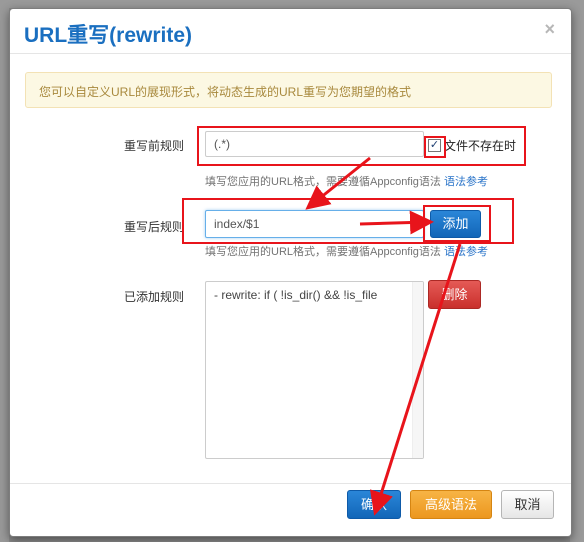 The image size is (584, 542). I want to click on before-rule-help: 填写您应用的URL格式，需要遵循Appconfig语法 语法参考, so click(346, 181).